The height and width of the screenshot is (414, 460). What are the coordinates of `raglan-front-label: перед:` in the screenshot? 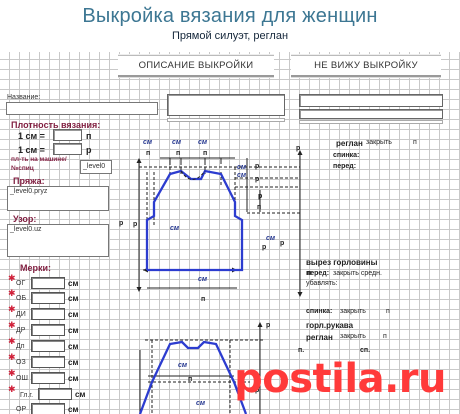 It's located at (345, 166).